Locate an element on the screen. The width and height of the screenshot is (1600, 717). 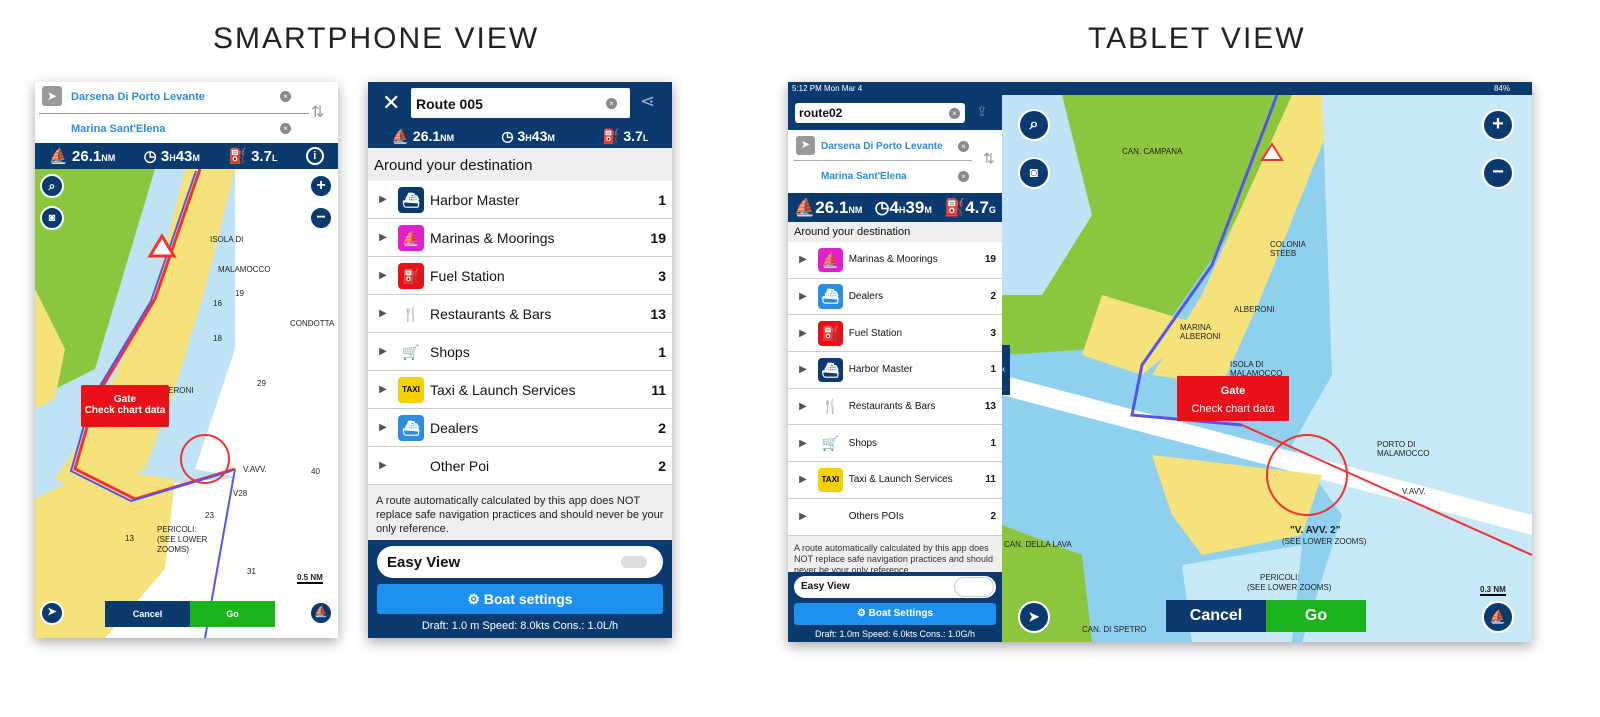
harbor-master-icon: ⛴ is located at coordinates (411, 199).